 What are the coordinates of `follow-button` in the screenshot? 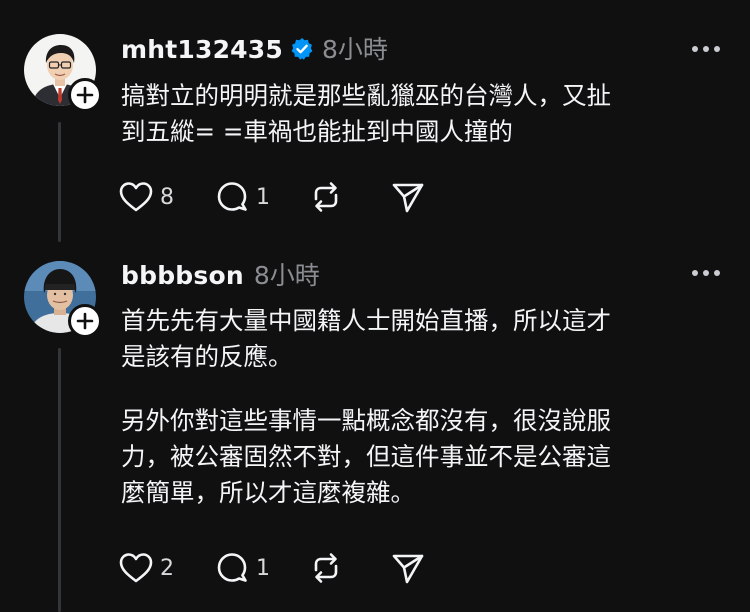 It's located at (85, 321).